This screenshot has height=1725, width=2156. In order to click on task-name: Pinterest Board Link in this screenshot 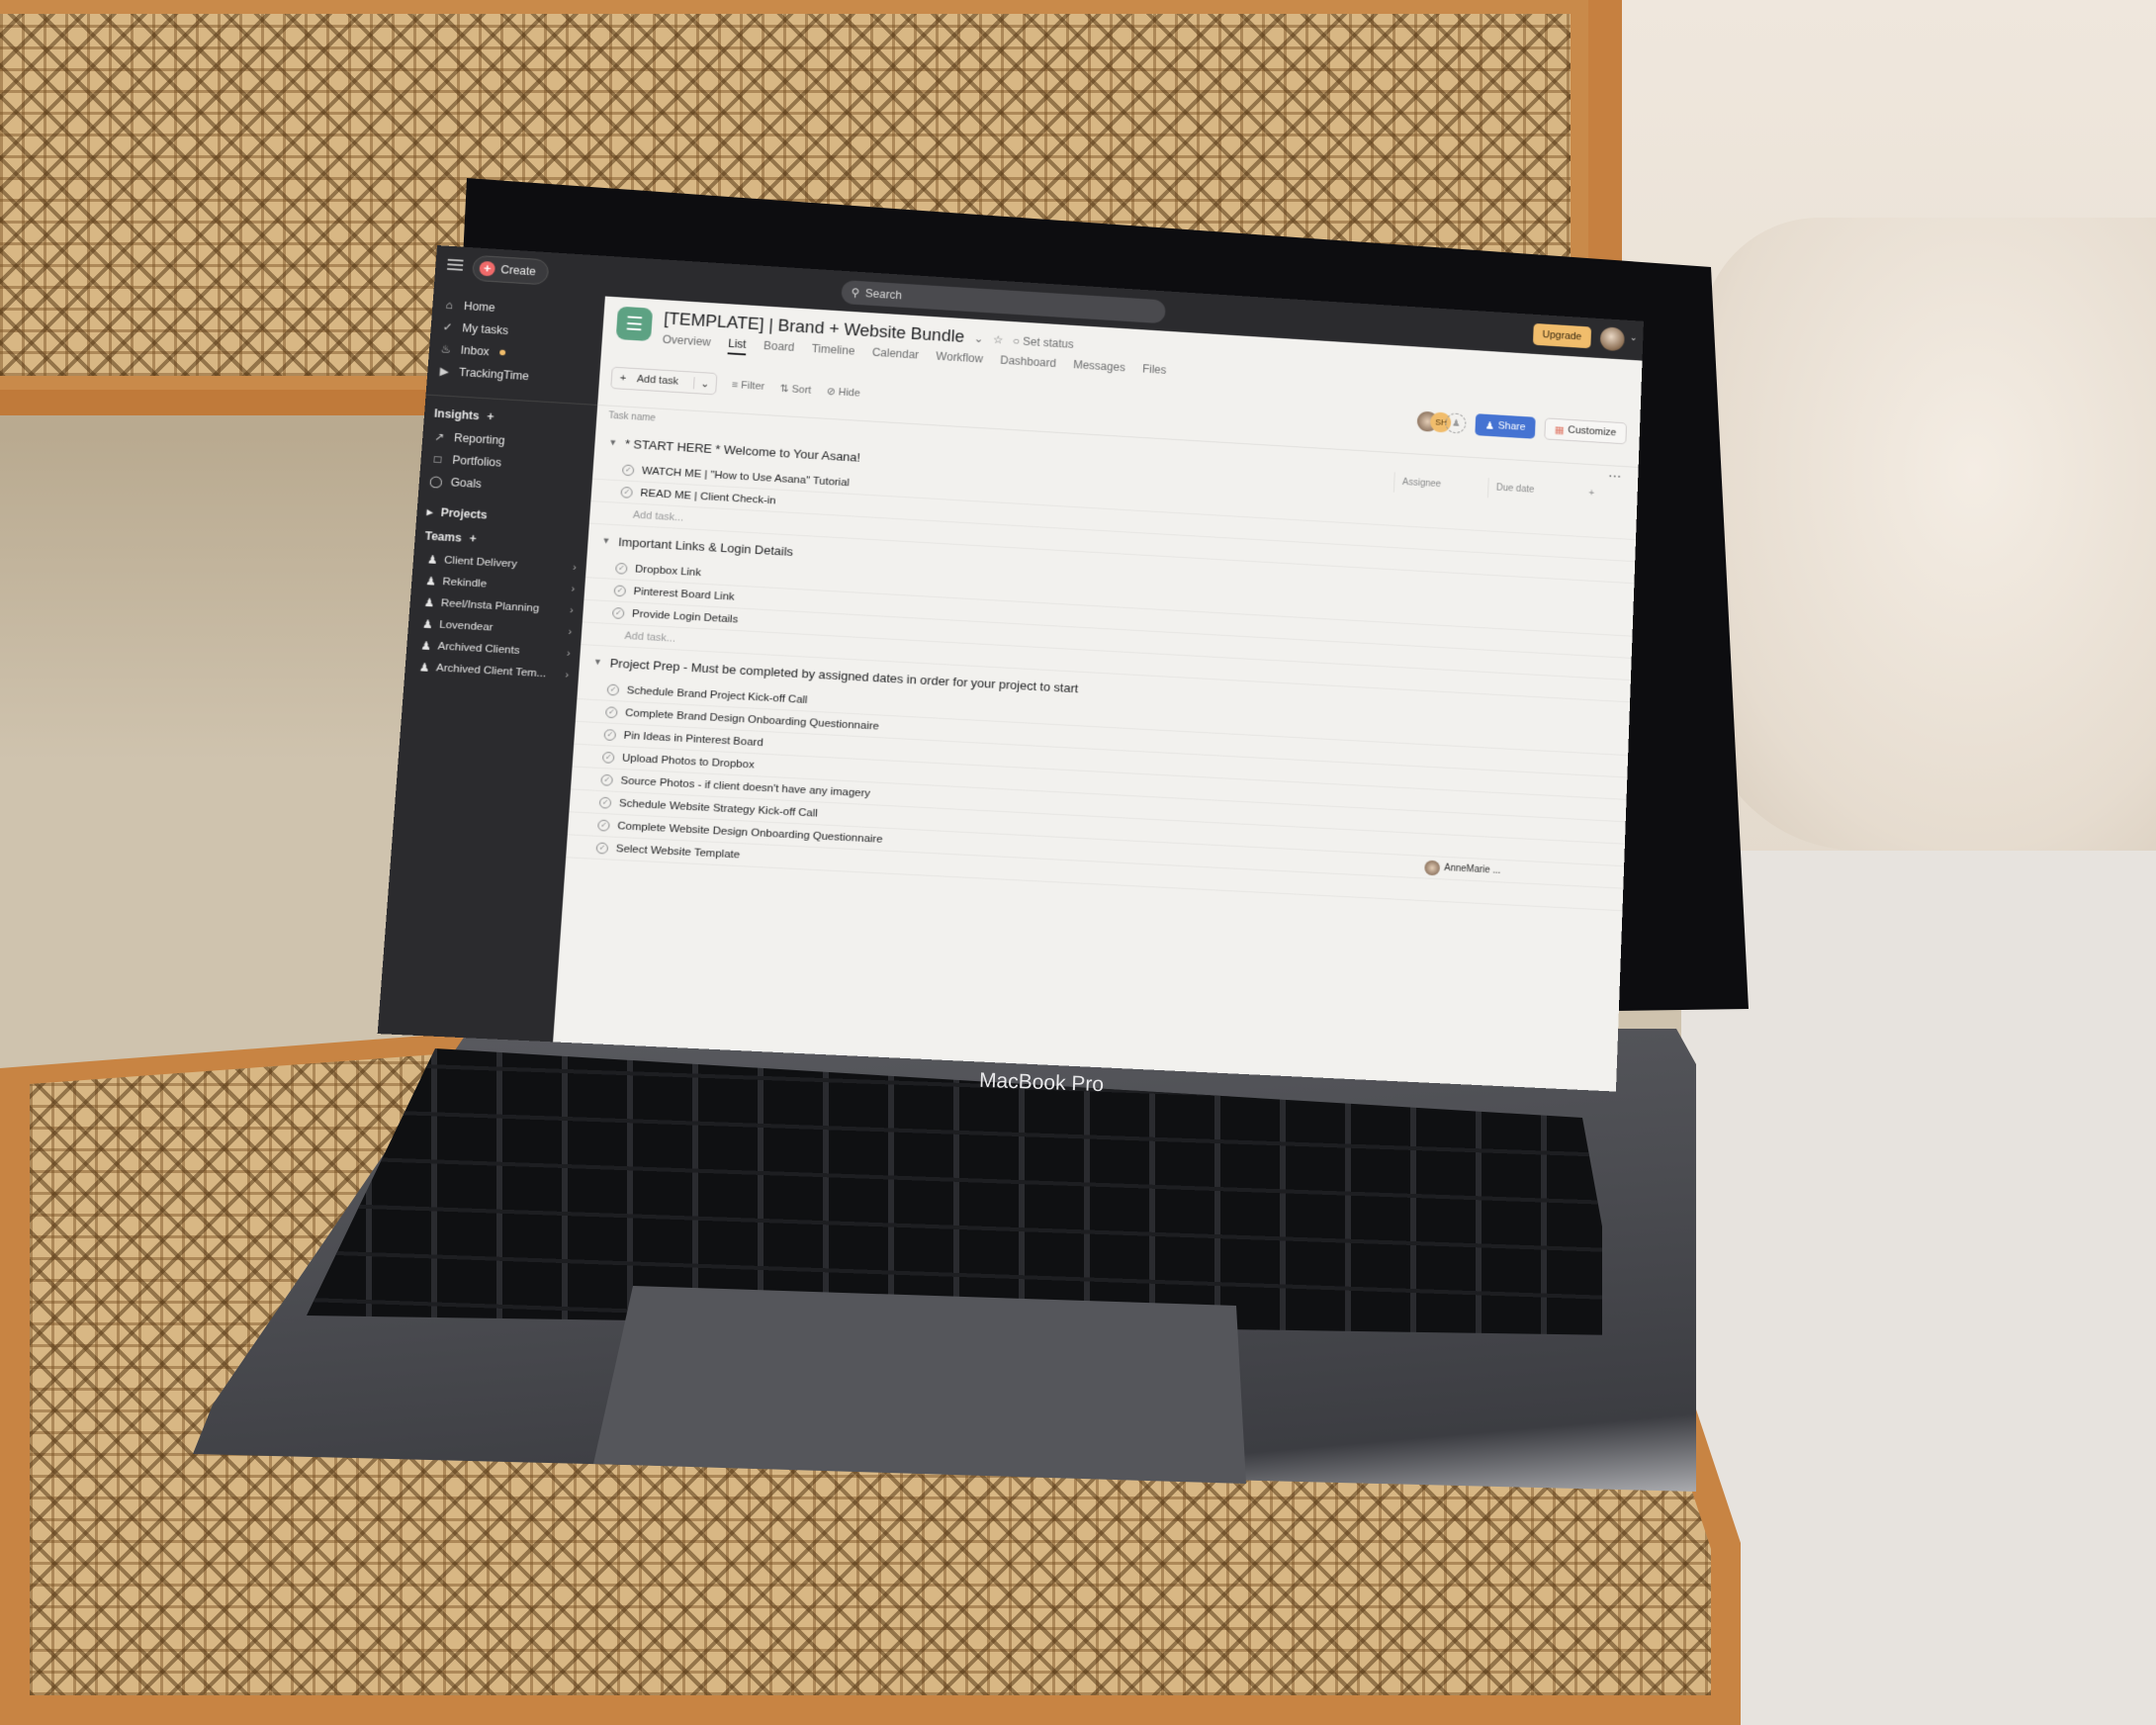, I will do `click(684, 594)`.